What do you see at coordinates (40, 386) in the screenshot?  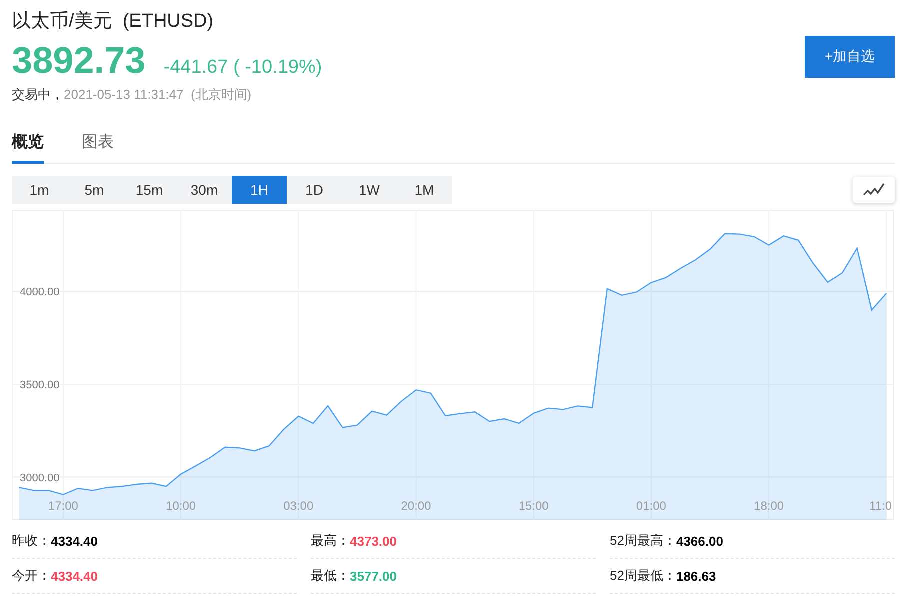 I see `y-axis-label: 3500.00` at bounding box center [40, 386].